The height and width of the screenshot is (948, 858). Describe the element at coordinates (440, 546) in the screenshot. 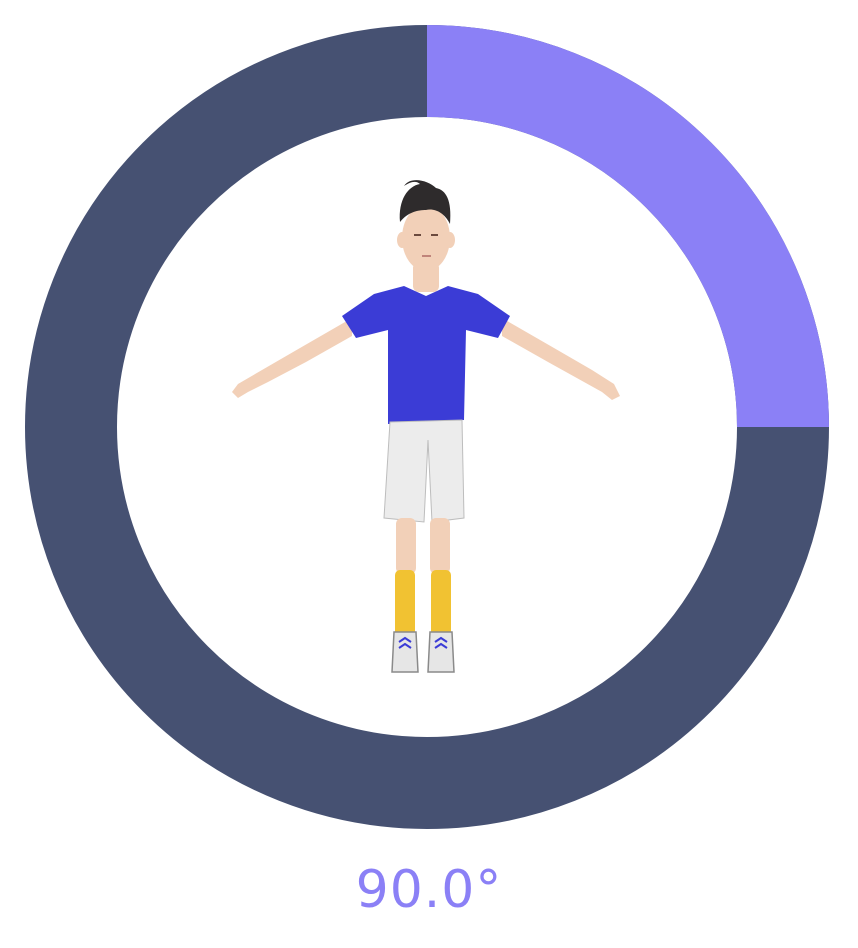

I see `right-leg` at that location.